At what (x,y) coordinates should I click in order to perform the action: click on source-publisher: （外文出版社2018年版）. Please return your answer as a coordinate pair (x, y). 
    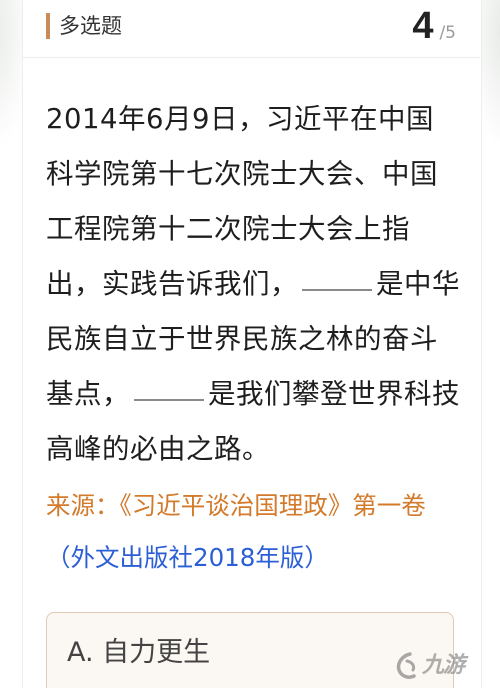
    Looking at the image, I should click on (187, 557).